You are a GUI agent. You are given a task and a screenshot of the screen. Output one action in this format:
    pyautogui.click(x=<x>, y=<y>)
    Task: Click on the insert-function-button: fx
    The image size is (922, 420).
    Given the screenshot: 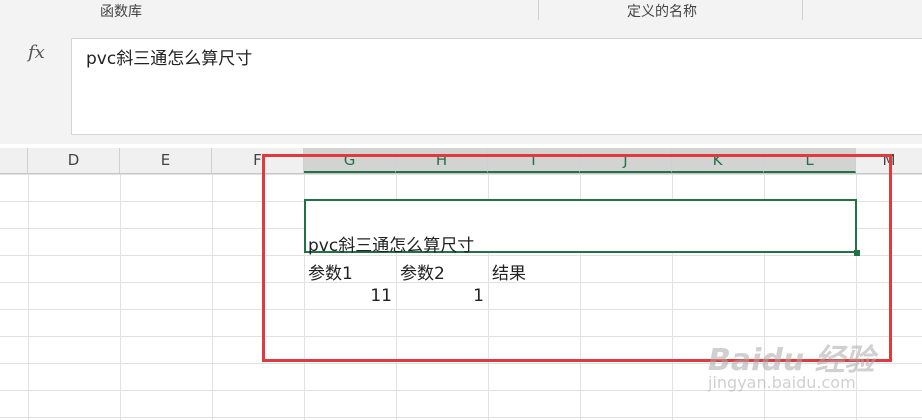 What is the action you would take?
    pyautogui.click(x=34, y=55)
    